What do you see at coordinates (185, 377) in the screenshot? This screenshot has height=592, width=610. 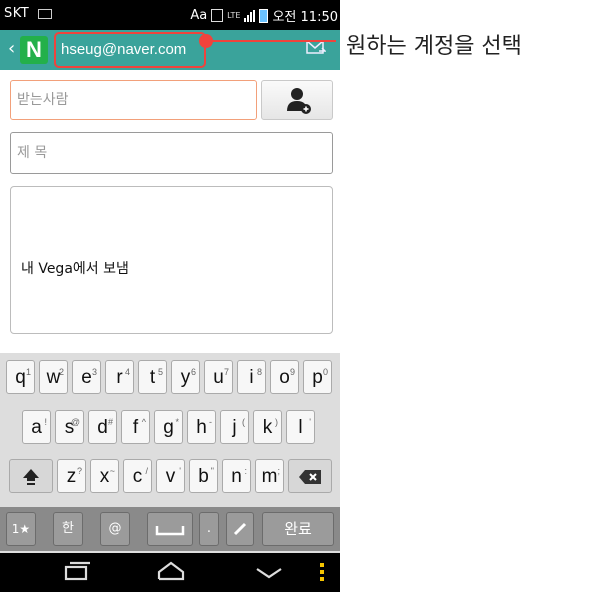 I see `key-y: 6y` at bounding box center [185, 377].